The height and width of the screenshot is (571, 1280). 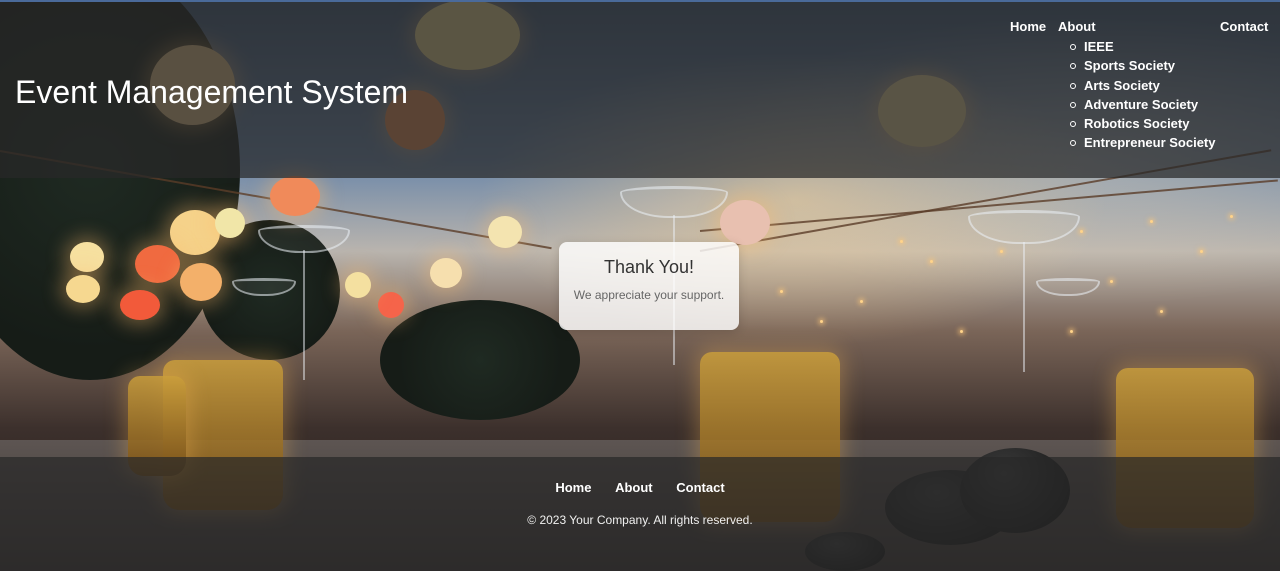 I want to click on thank-you-message: We appreciate your support., so click(x=649, y=295).